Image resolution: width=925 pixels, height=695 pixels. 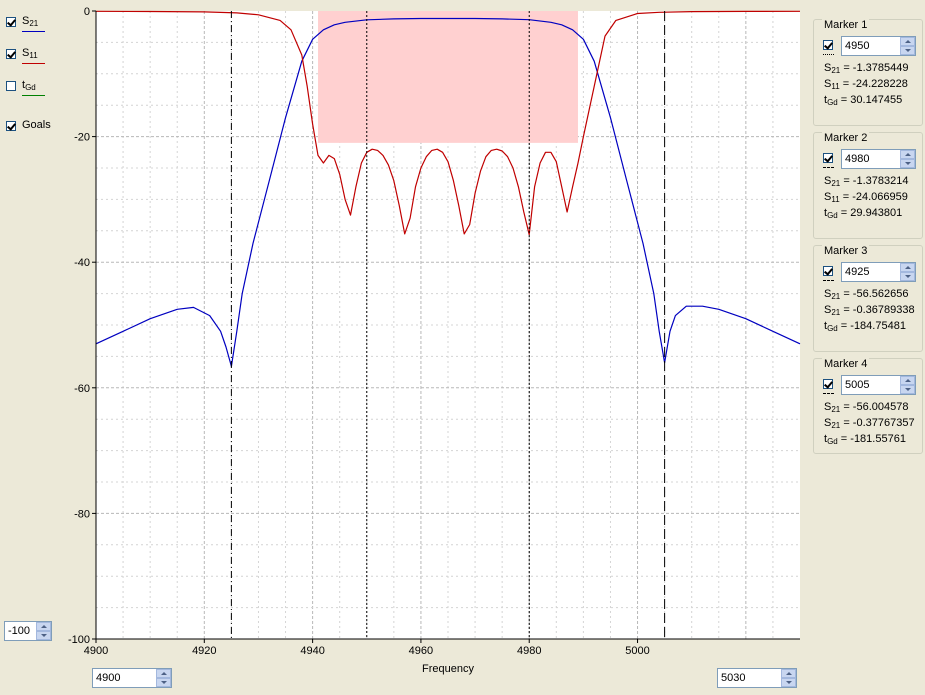 I want to click on marker-freq-value: 5005, so click(x=857, y=385).